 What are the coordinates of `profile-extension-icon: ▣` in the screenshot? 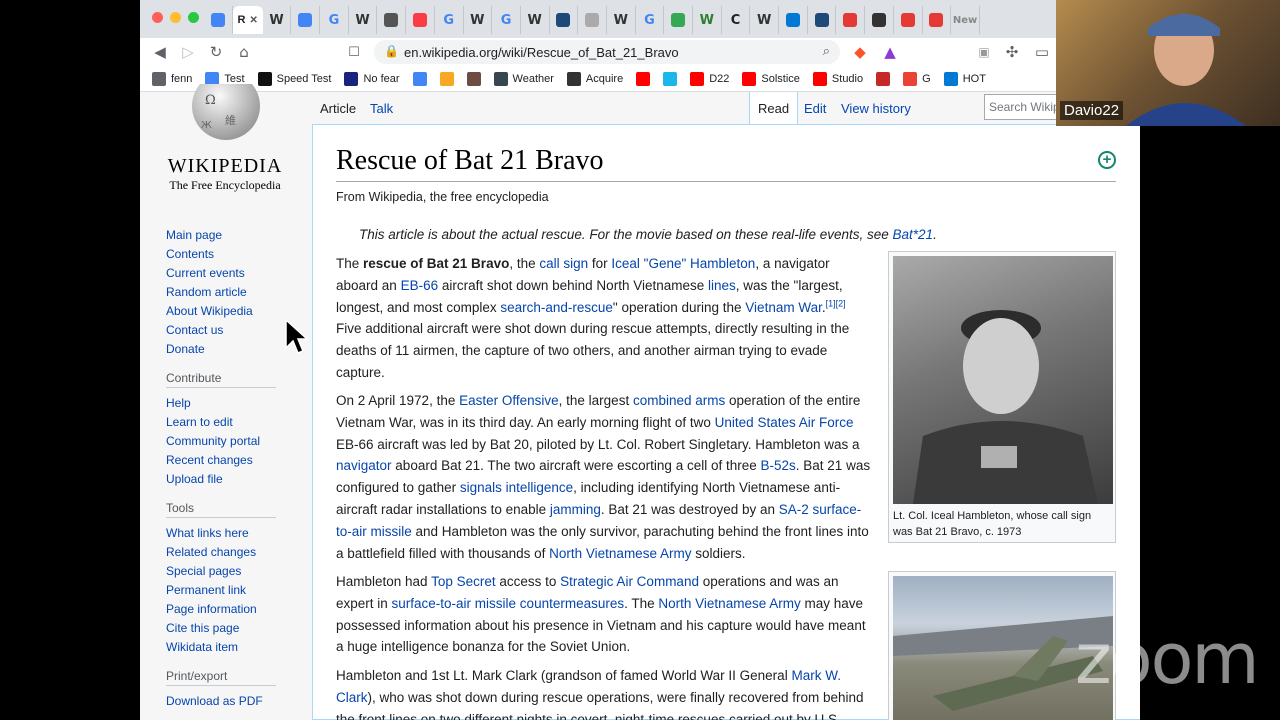 It's located at (984, 52).